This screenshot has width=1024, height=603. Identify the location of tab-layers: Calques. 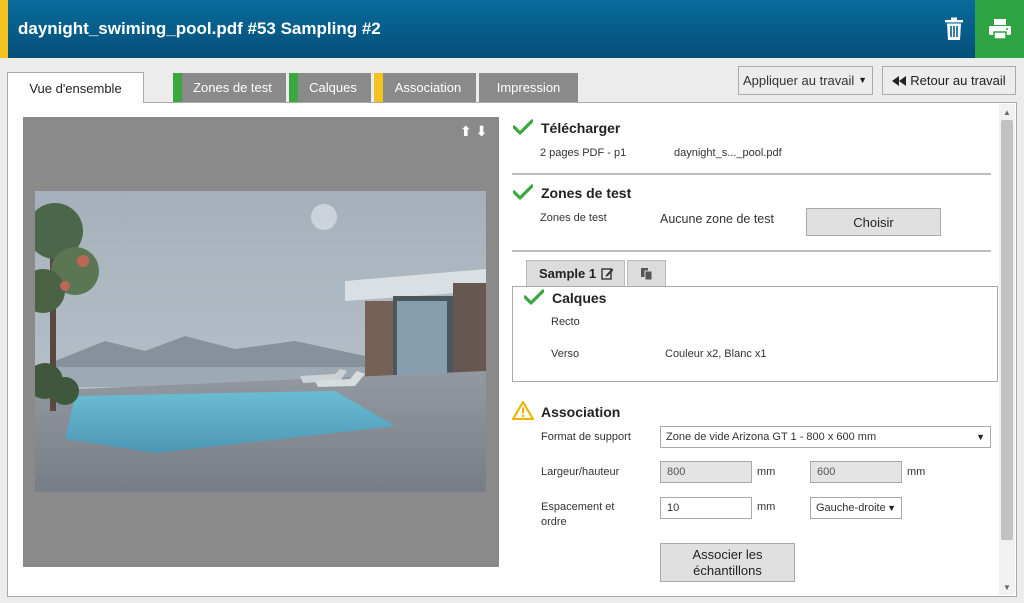
(330, 87).